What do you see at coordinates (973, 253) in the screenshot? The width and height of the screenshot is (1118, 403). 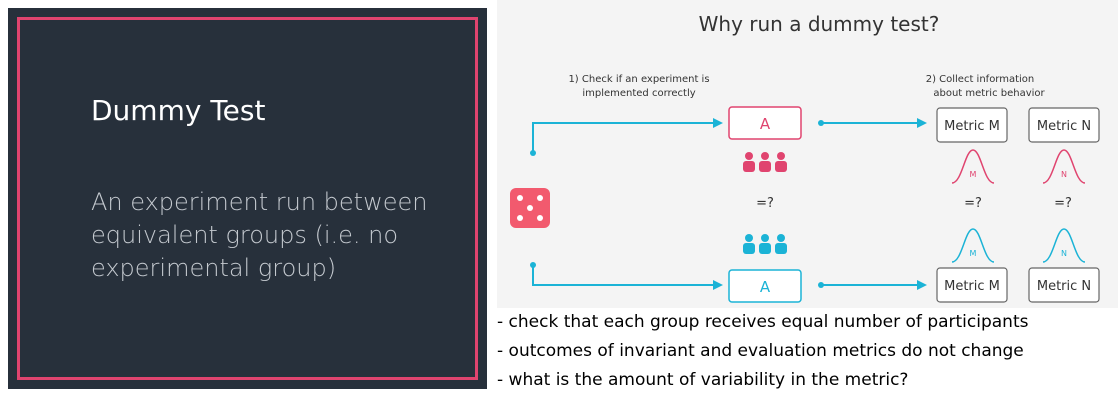 I see `curve-m-bottom-label: M` at bounding box center [973, 253].